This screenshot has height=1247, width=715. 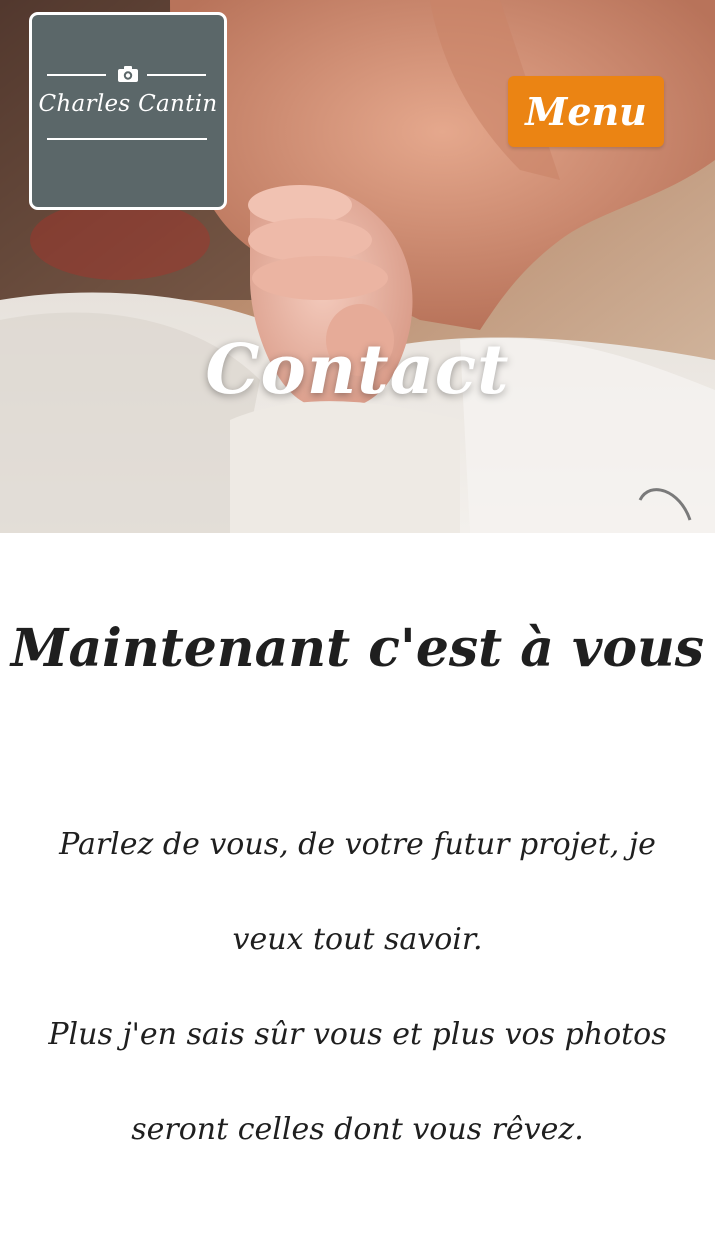 What do you see at coordinates (128, 74) in the screenshot?
I see `camera-icon` at bounding box center [128, 74].